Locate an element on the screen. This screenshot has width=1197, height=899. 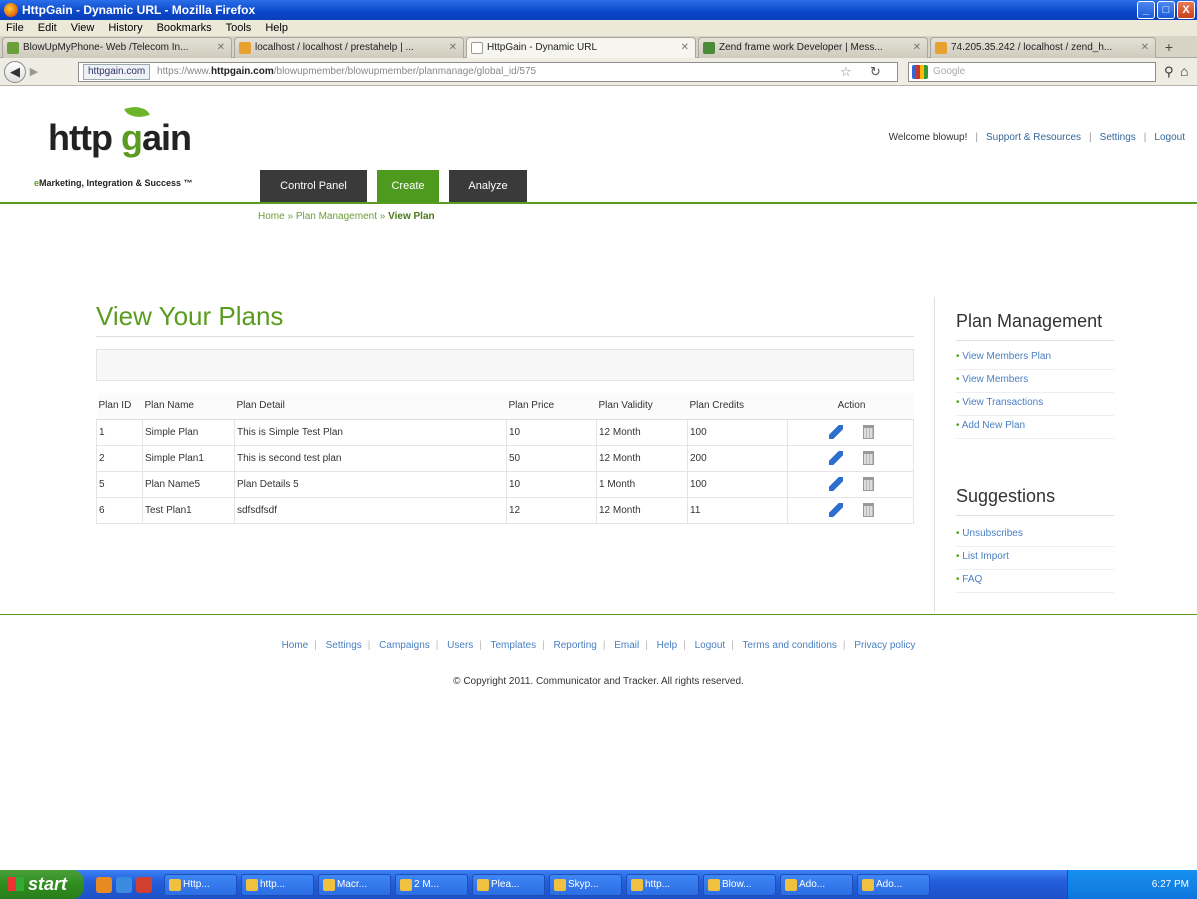
footer-link-campaigns: Campaigns is located at coordinates (404, 645).